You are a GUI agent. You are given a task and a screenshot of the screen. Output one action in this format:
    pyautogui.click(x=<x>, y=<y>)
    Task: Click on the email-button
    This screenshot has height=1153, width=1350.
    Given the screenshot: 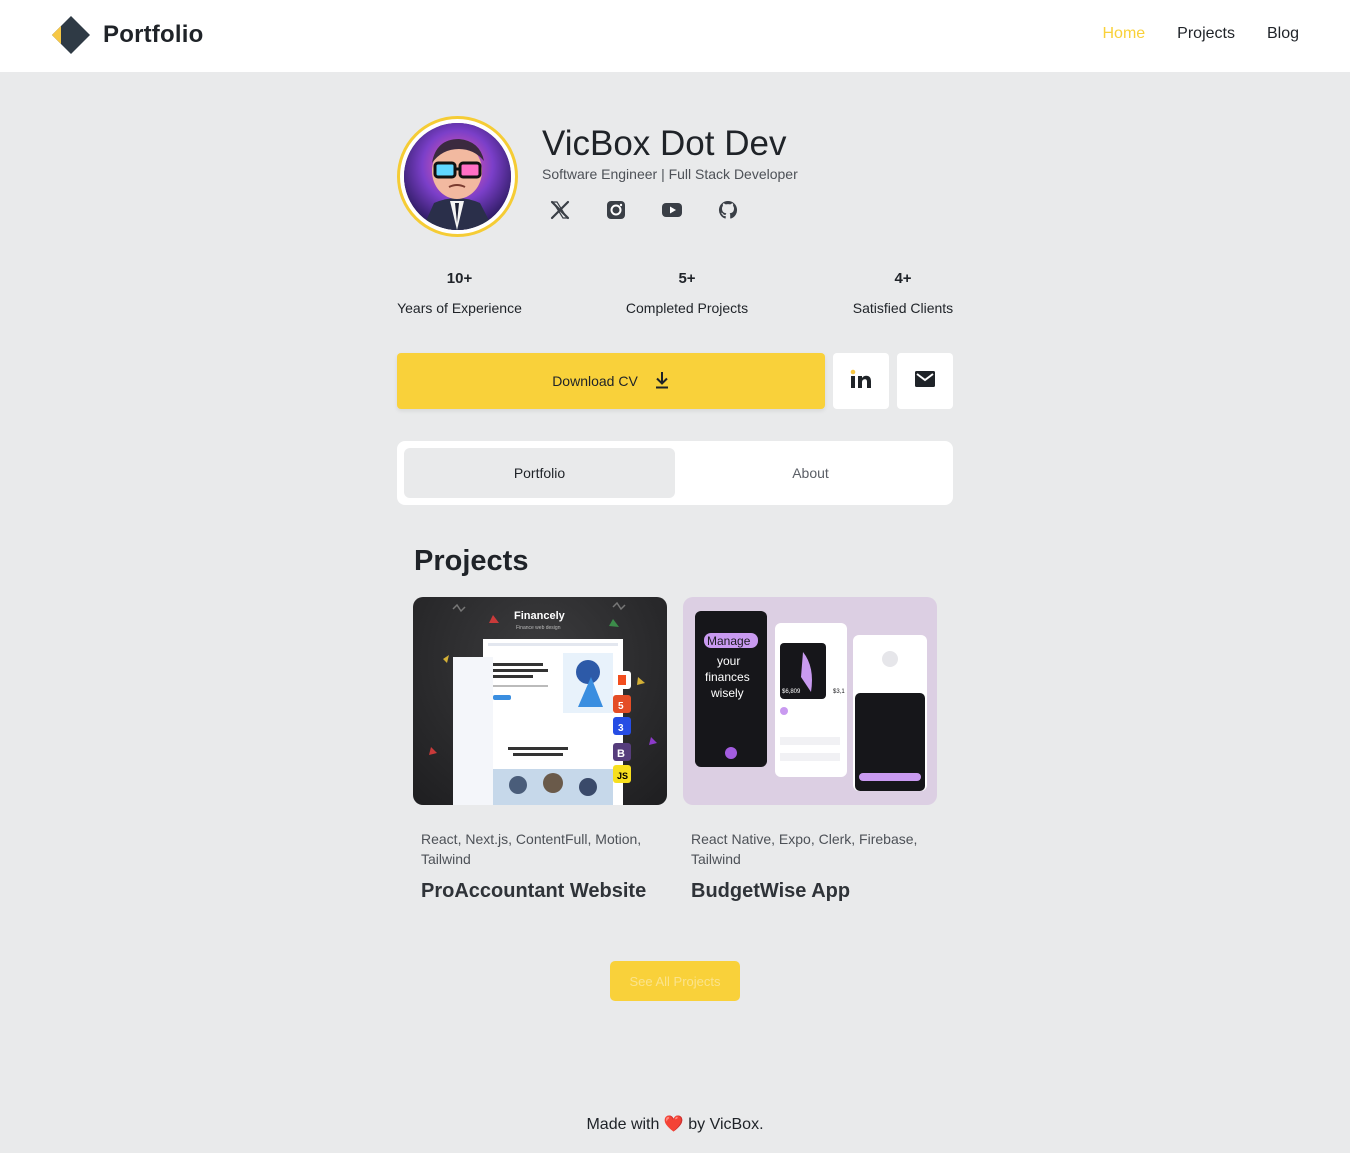 What is the action you would take?
    pyautogui.click(x=925, y=381)
    